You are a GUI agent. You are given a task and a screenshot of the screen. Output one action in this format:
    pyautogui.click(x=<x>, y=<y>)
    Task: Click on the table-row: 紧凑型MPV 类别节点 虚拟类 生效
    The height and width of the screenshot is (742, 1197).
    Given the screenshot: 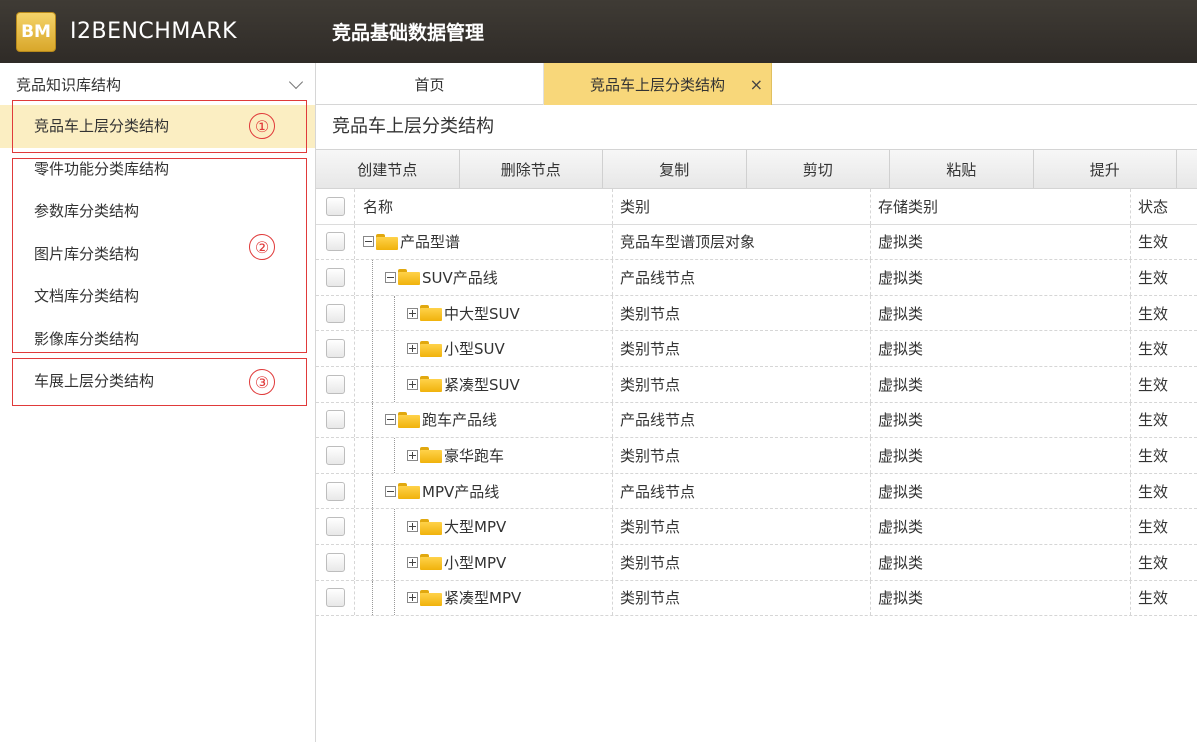 What is the action you would take?
    pyautogui.click(x=756, y=598)
    